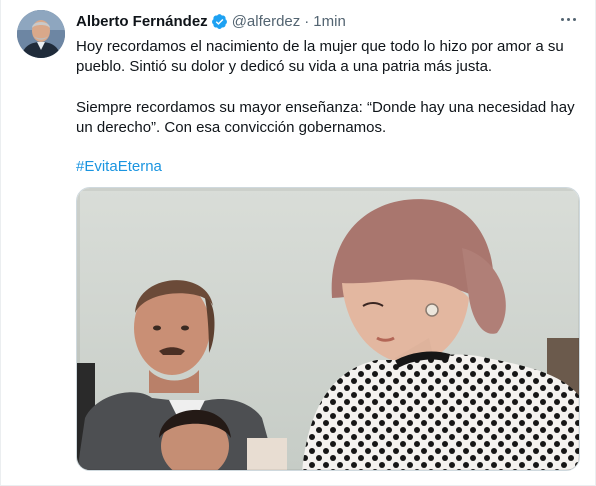  I want to click on tweet-header: Alberto Fernández @alferdez · 1min, so click(211, 21).